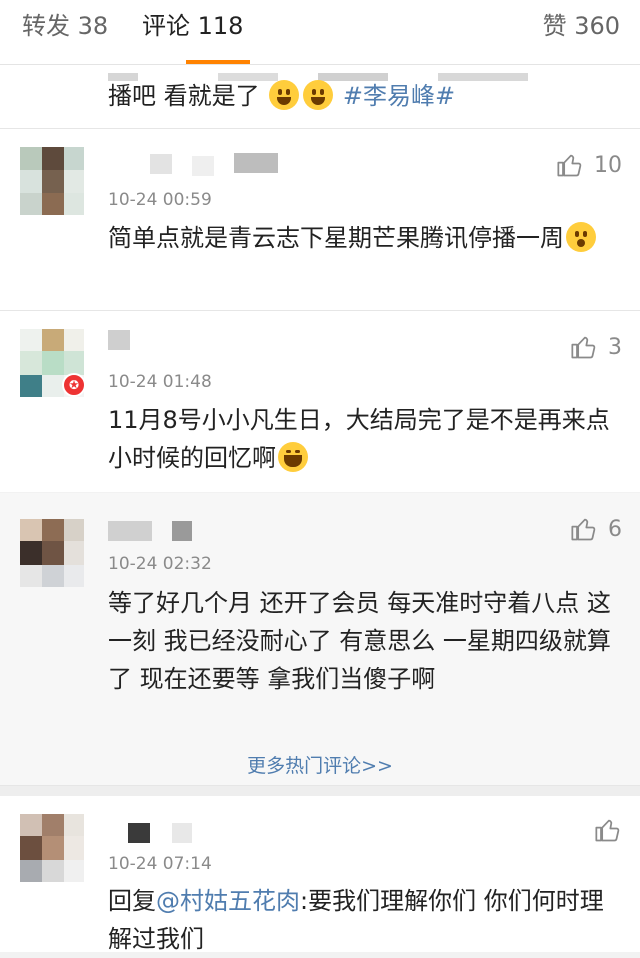 The image size is (640, 958). I want to click on comment-text: 回复@村姑五花肉:要我们理解你们 你们何时理解过我们, so click(358, 920).